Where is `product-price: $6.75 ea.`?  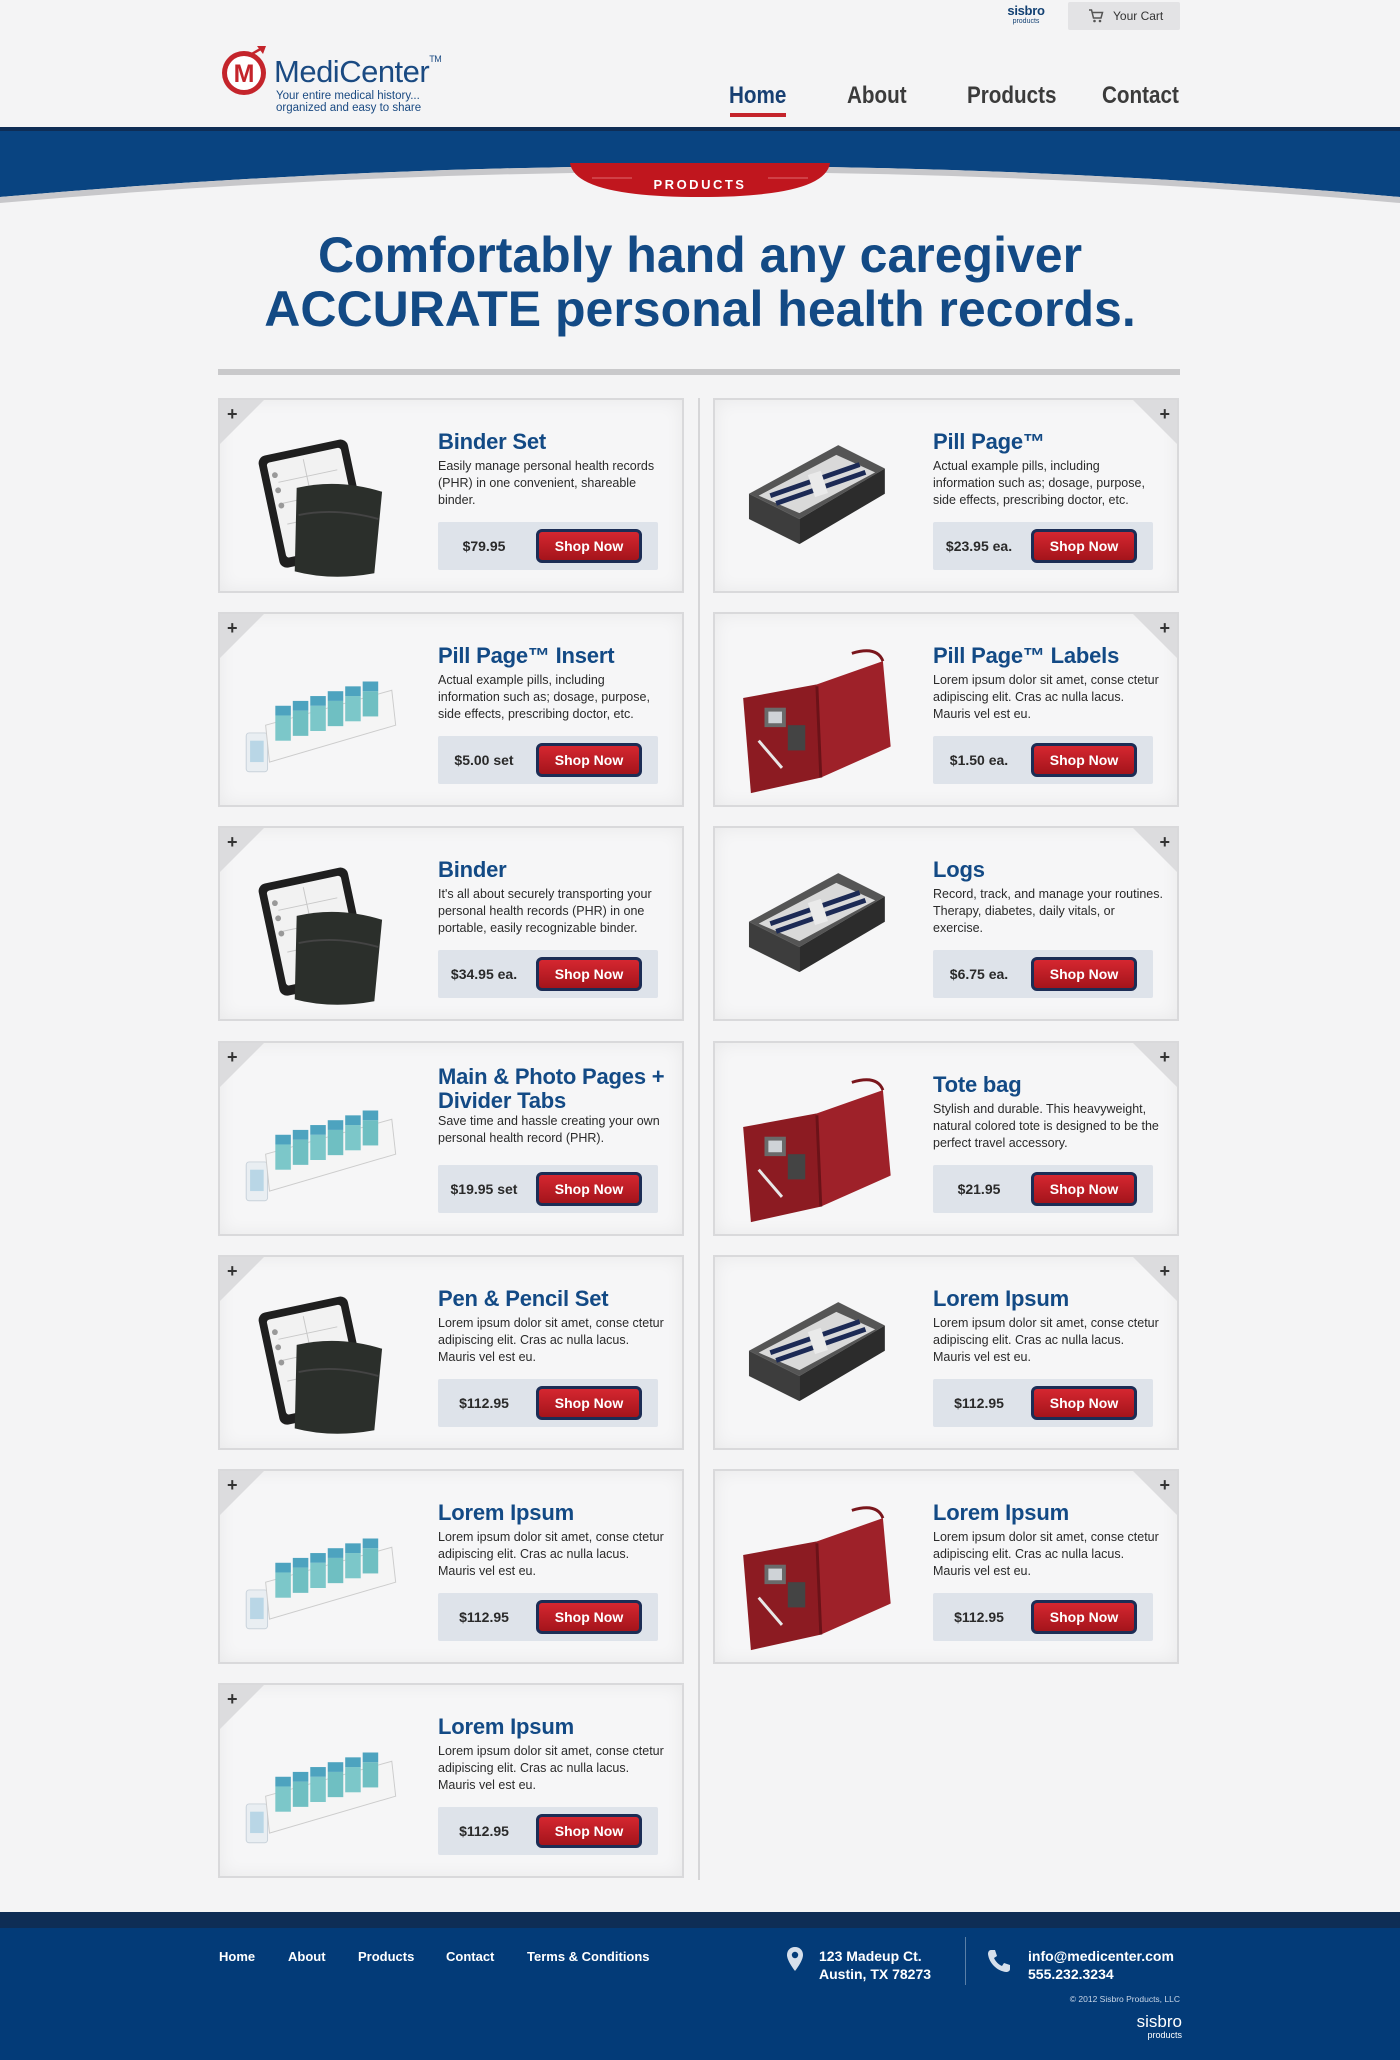
product-price: $6.75 ea. is located at coordinates (979, 974).